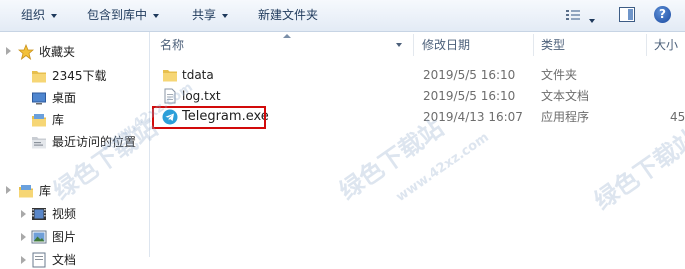 The height and width of the screenshot is (269, 685). Describe the element at coordinates (201, 96) in the screenshot. I see `file-name: log.txt` at that location.